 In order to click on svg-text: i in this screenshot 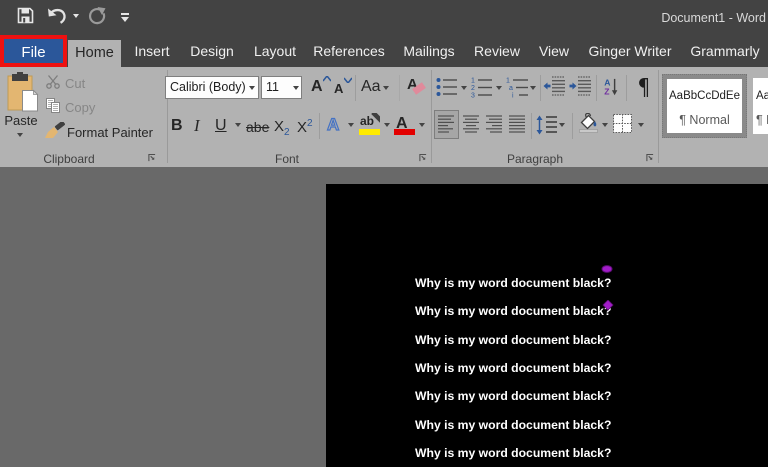, I will do `click(513, 96)`.